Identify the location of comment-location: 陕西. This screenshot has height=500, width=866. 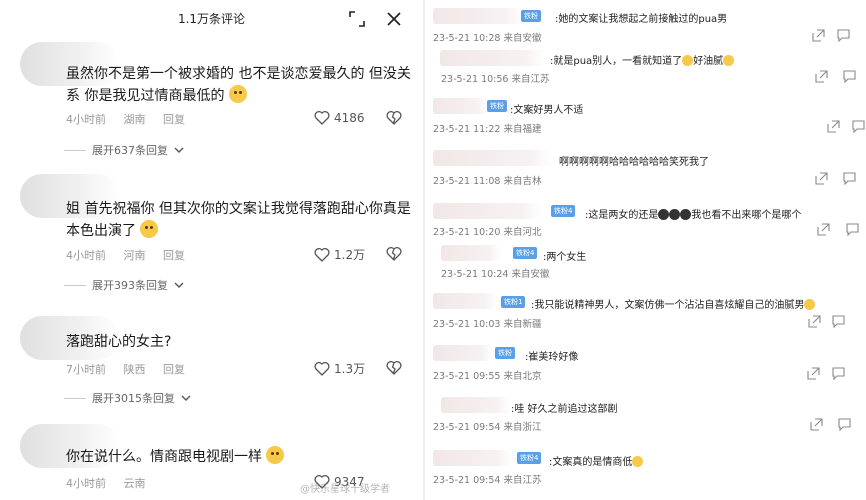
(134, 369).